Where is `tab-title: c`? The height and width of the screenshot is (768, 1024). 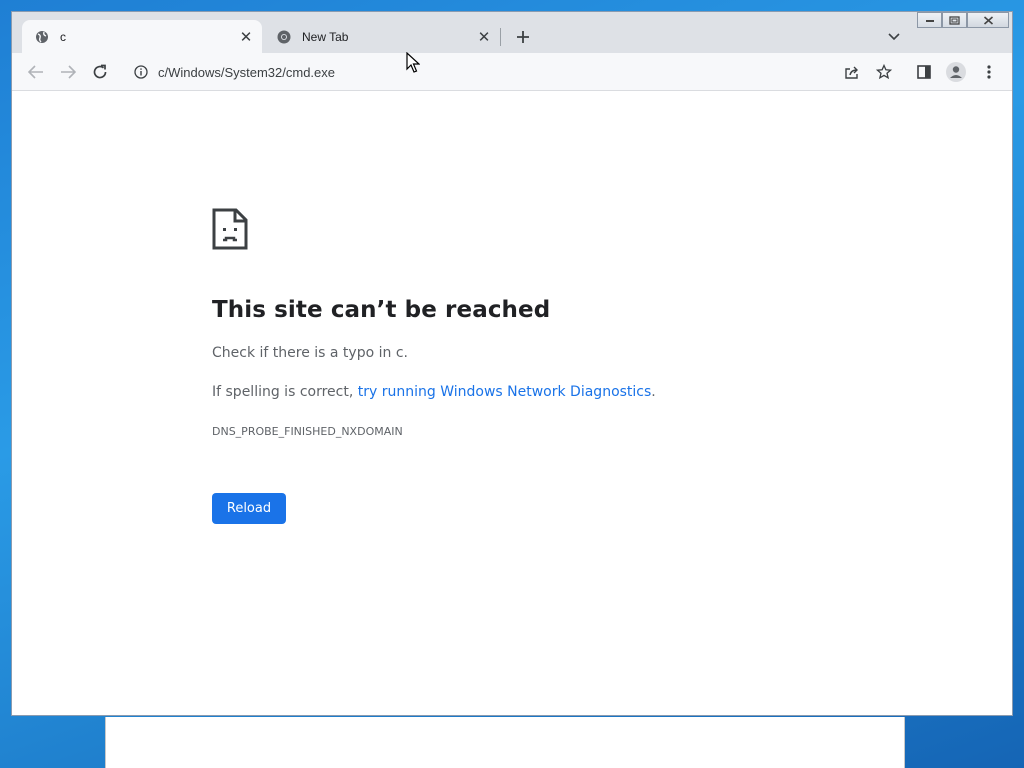 tab-title: c is located at coordinates (63, 36).